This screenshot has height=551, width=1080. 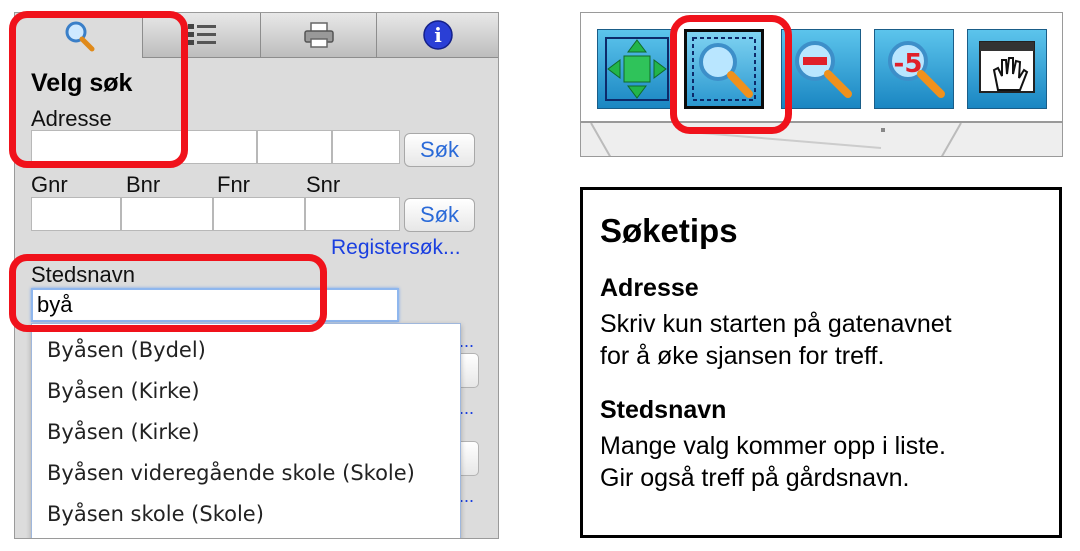 I want to click on map-preview, so click(x=821, y=138).